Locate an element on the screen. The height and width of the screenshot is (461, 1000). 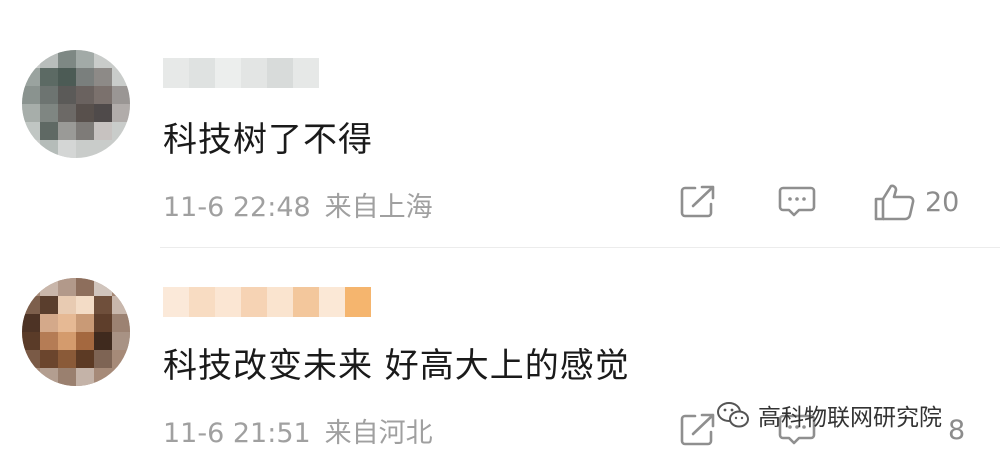
thumbs-up-icon is located at coordinates (894, 202).